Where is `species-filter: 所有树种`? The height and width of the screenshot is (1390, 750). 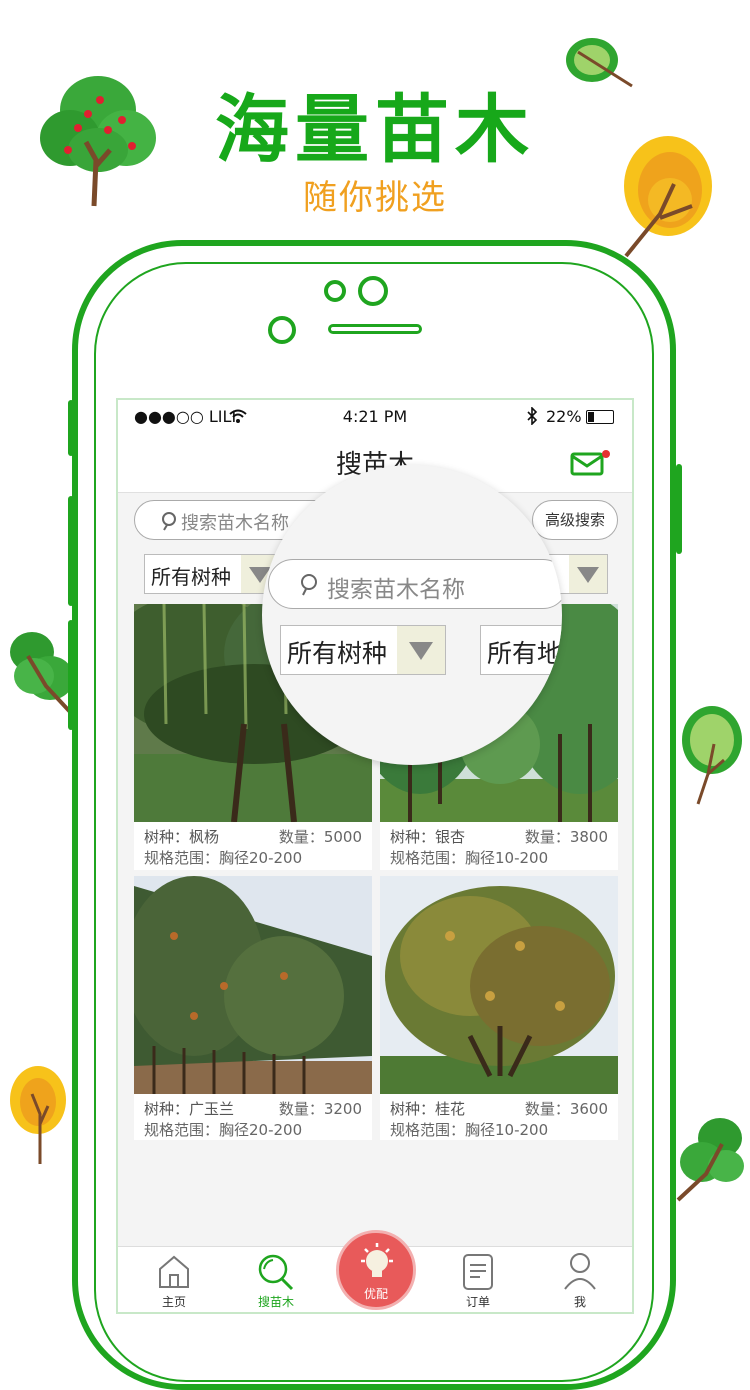
species-filter: 所有树种 is located at coordinates (212, 574).